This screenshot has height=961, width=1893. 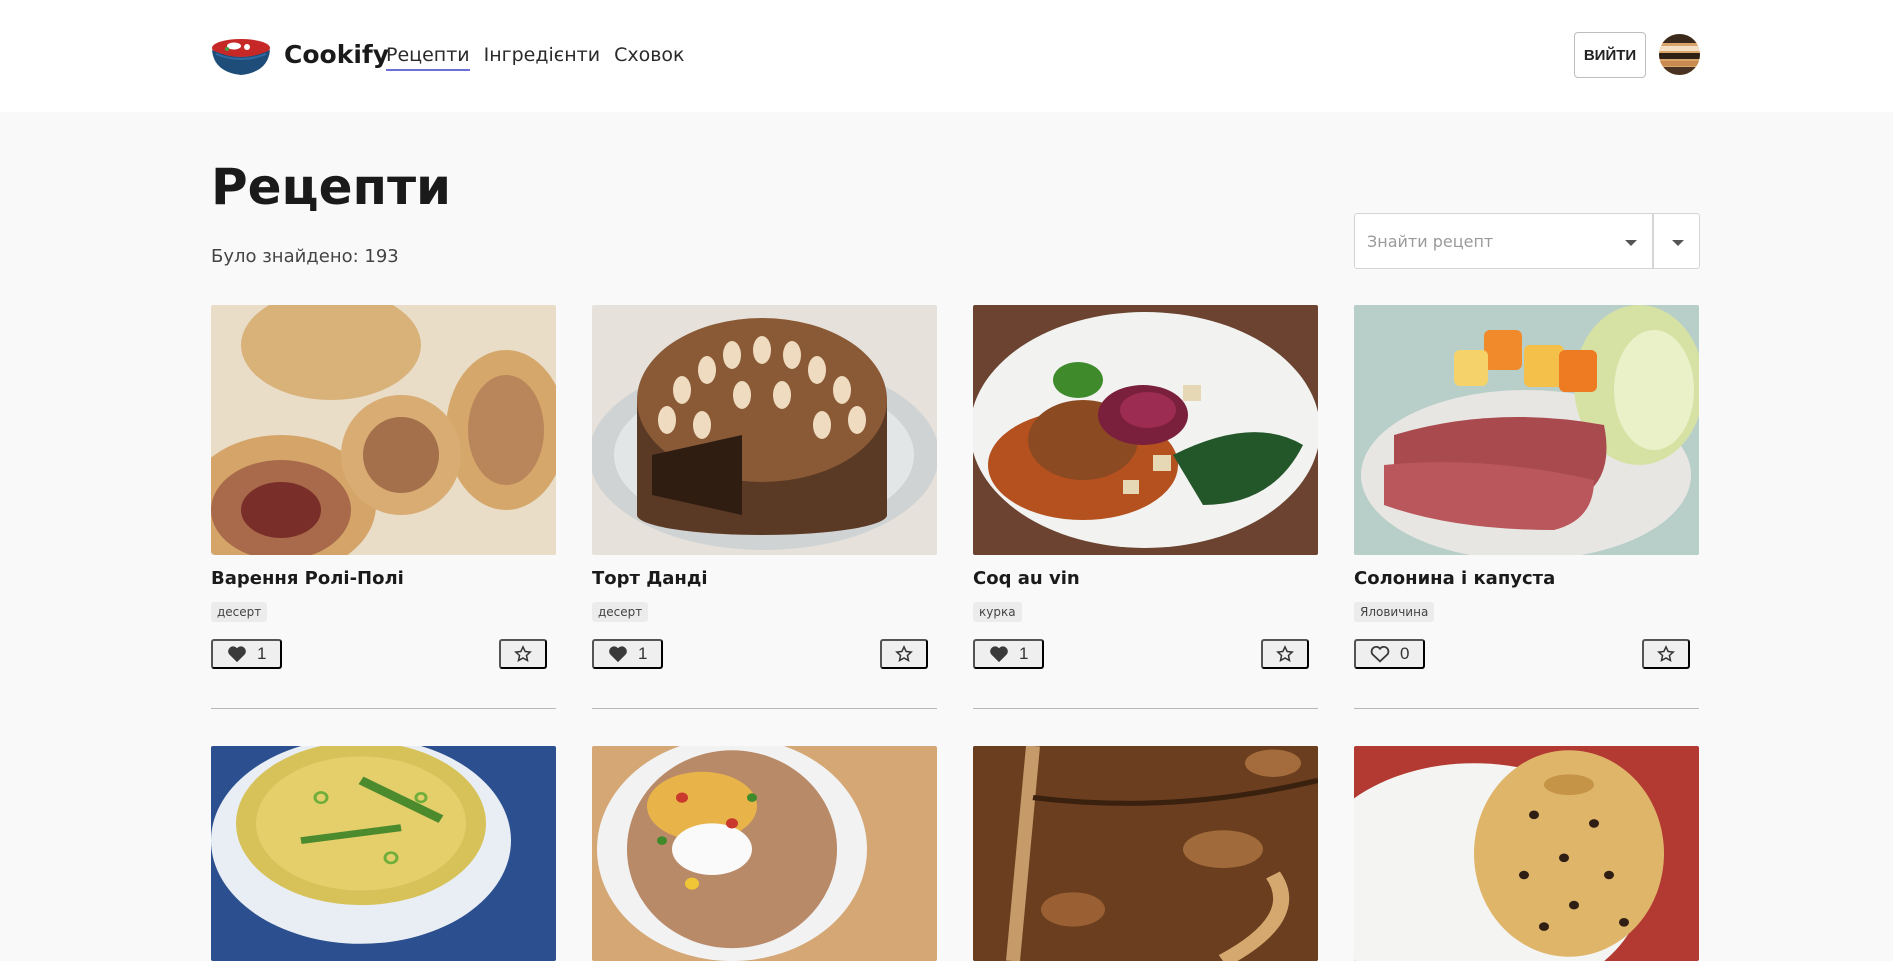 I want to click on brand-name: Cookify, so click(x=336, y=54).